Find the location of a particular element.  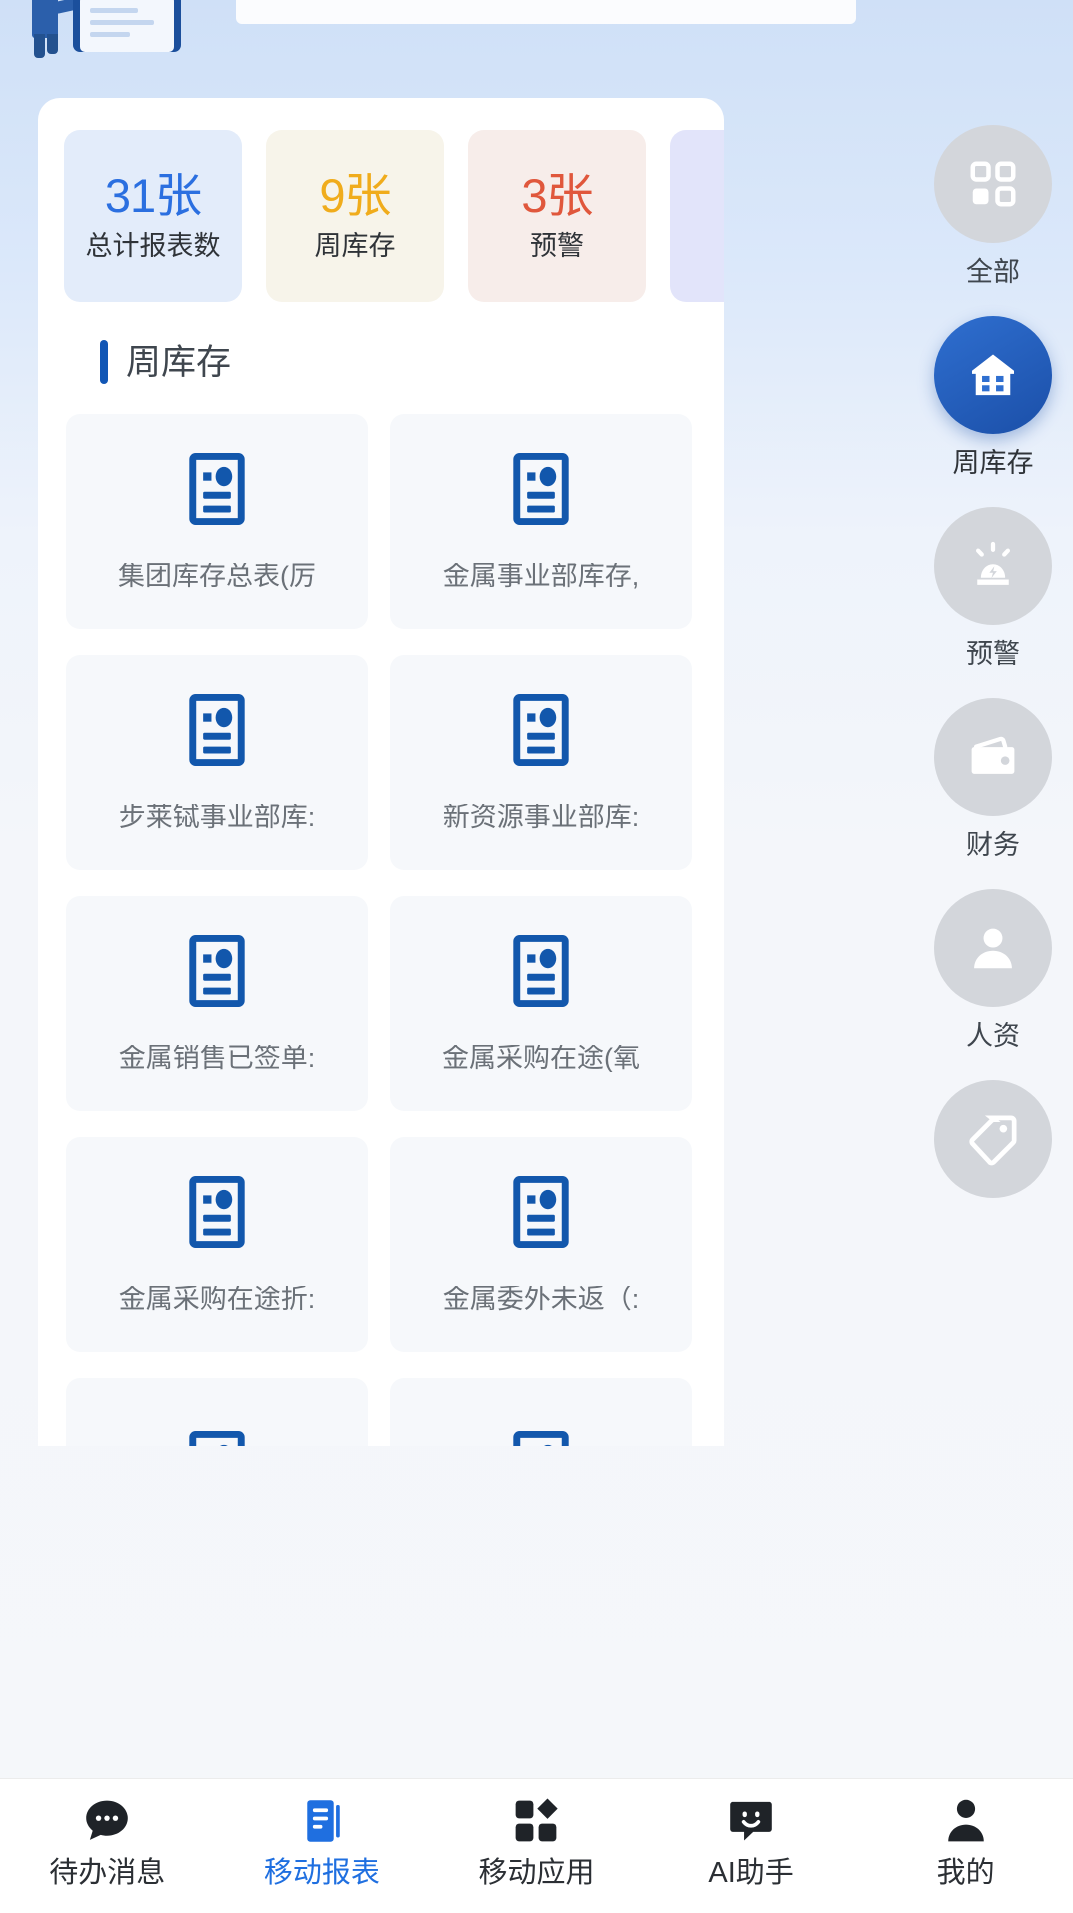

report-card-label: 金属委外未返（: is located at coordinates (541, 1299).